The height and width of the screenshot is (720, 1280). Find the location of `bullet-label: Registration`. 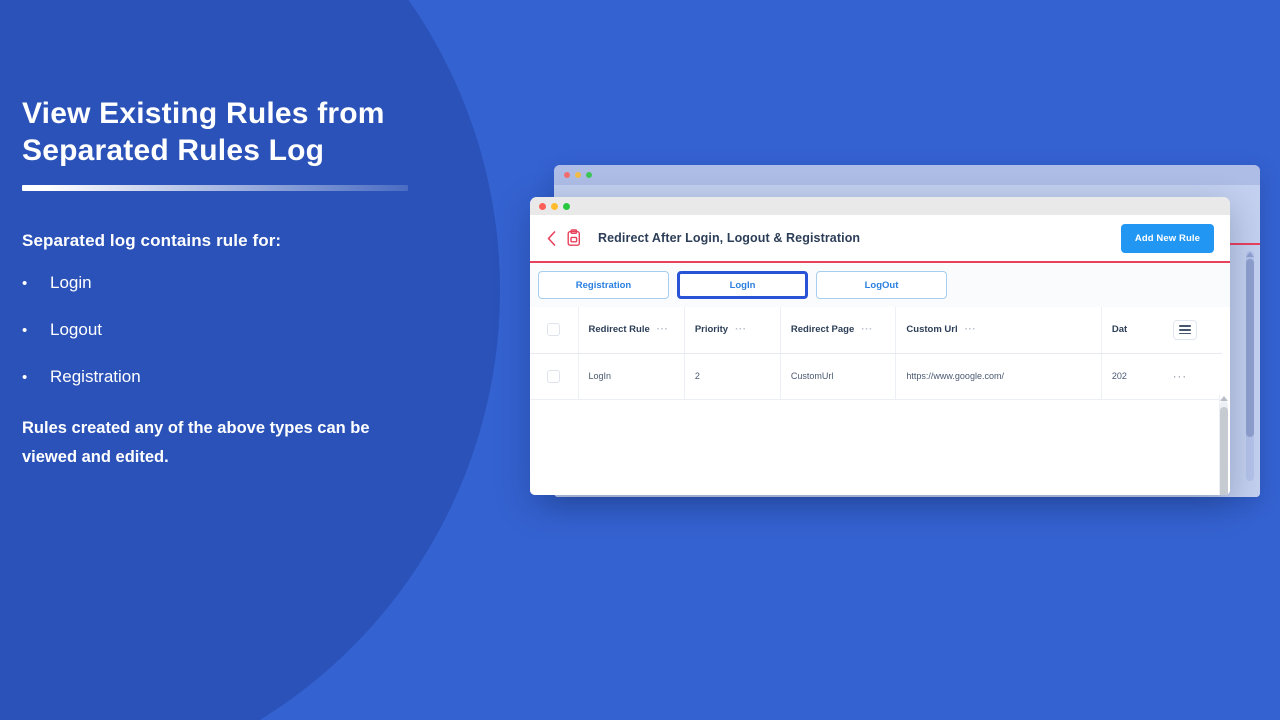

bullet-label: Registration is located at coordinates (95, 377).